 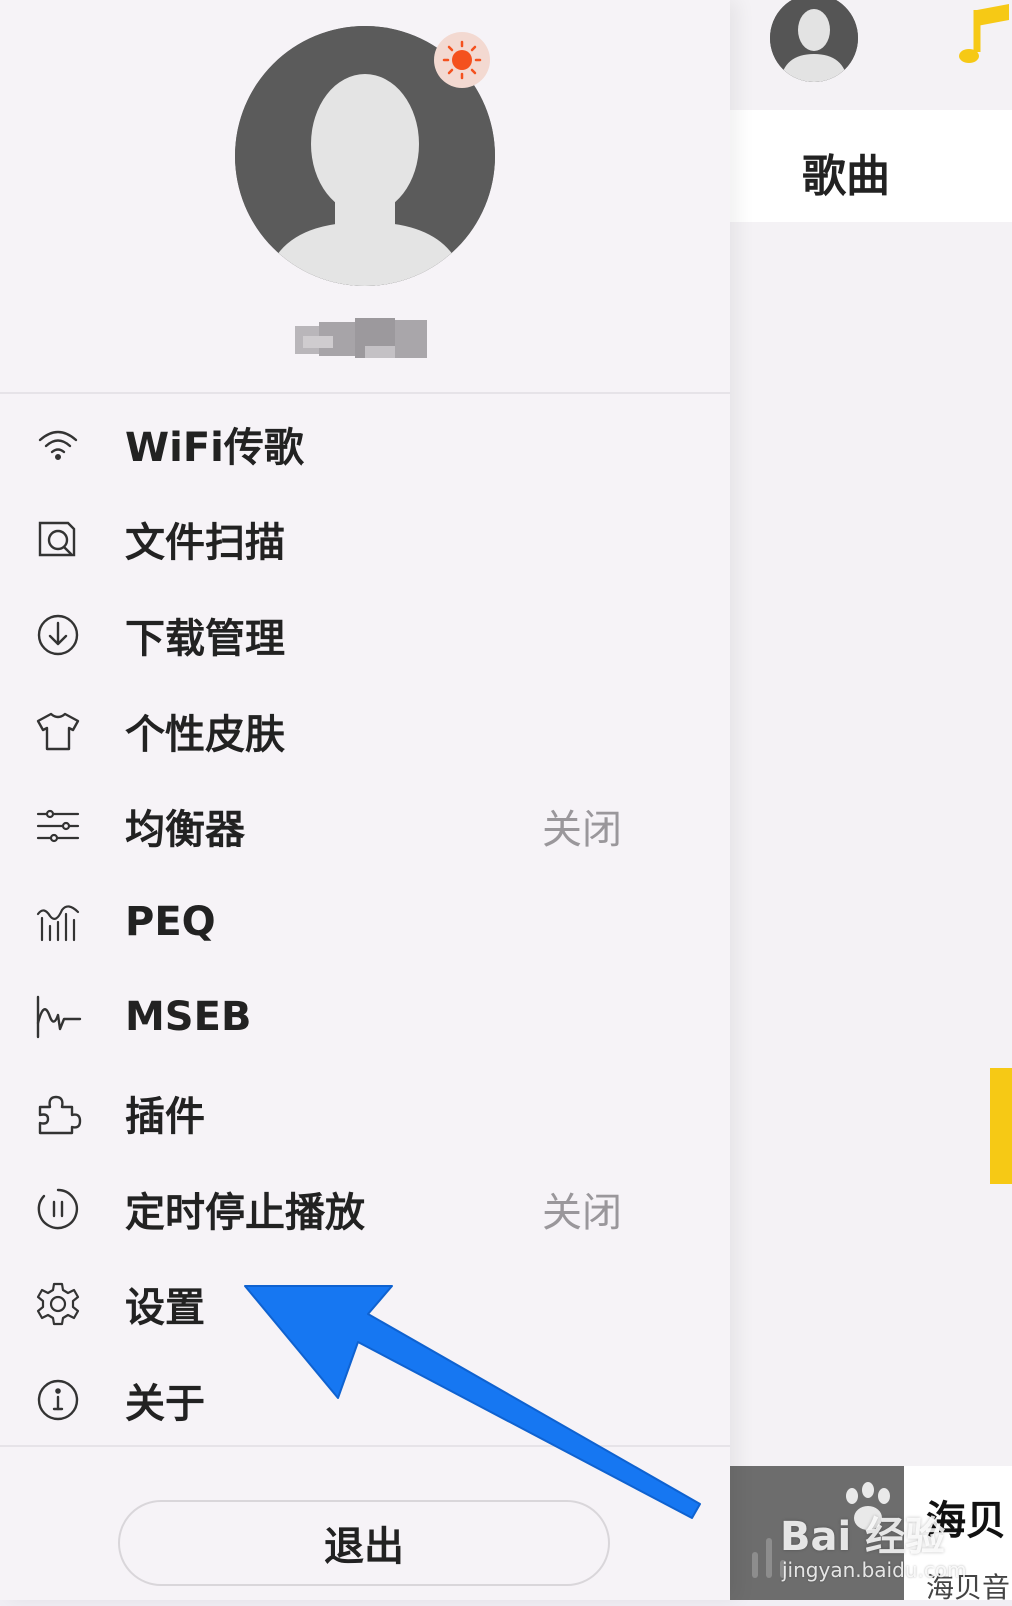 I want to click on menu-item-theme-skin: 个性皮肤, so click(x=365, y=731).